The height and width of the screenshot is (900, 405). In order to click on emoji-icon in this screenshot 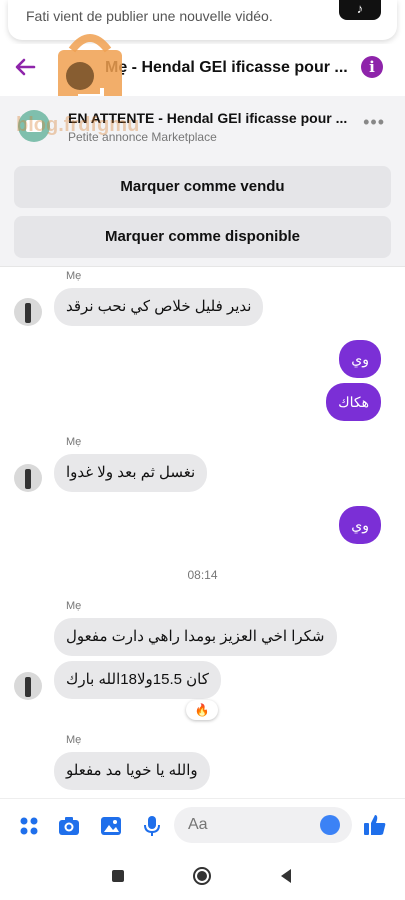, I will do `click(330, 825)`.